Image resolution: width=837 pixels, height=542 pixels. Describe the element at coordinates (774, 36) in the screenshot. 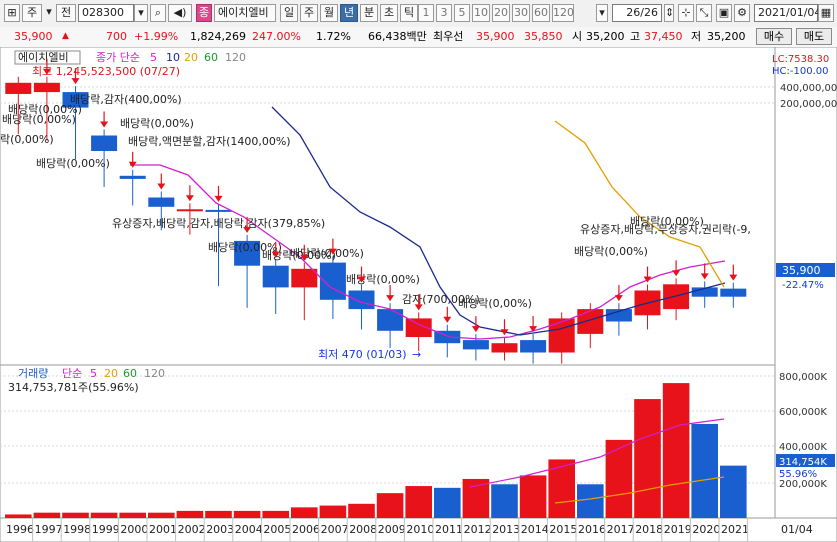

I see `buy-button: 매수` at that location.